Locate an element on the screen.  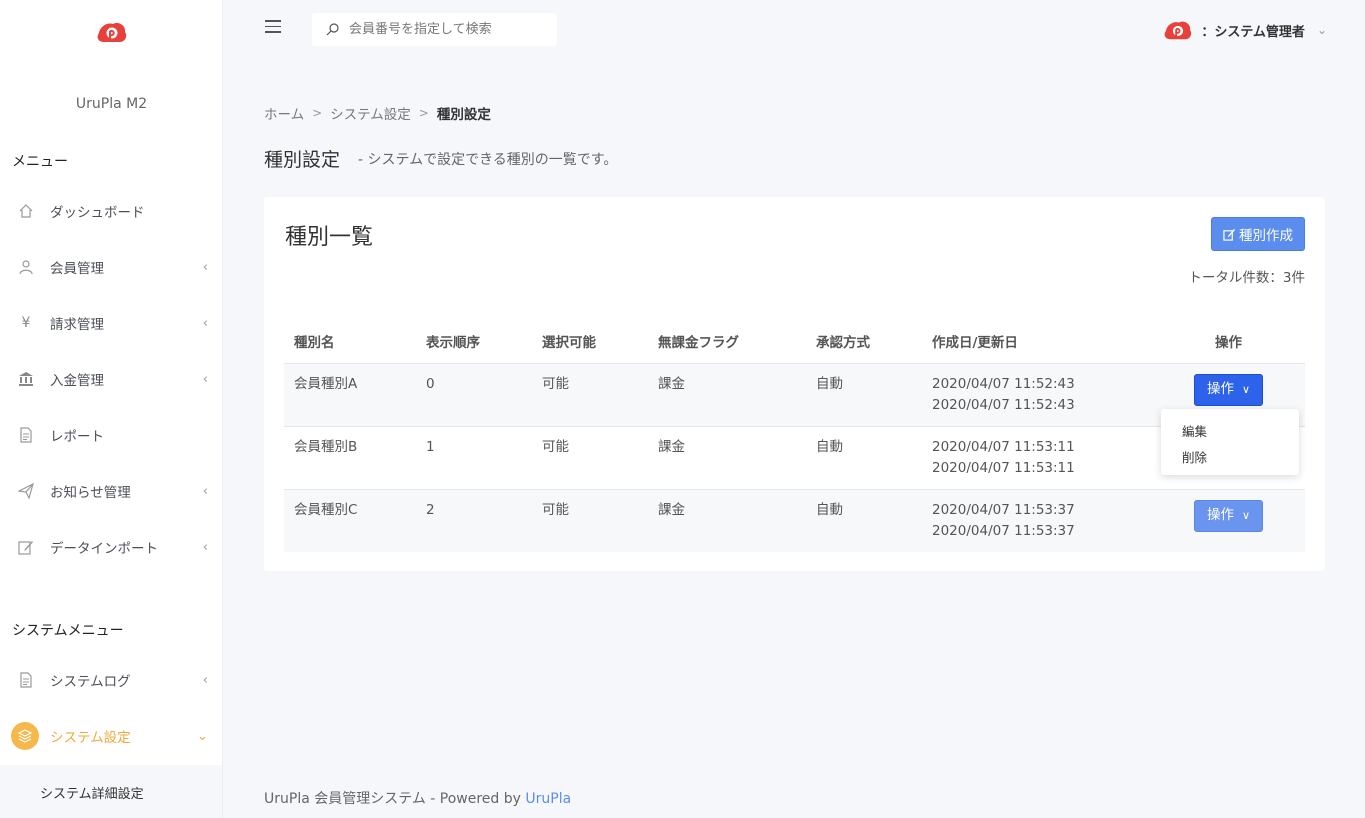
home-icon is located at coordinates (26, 211).